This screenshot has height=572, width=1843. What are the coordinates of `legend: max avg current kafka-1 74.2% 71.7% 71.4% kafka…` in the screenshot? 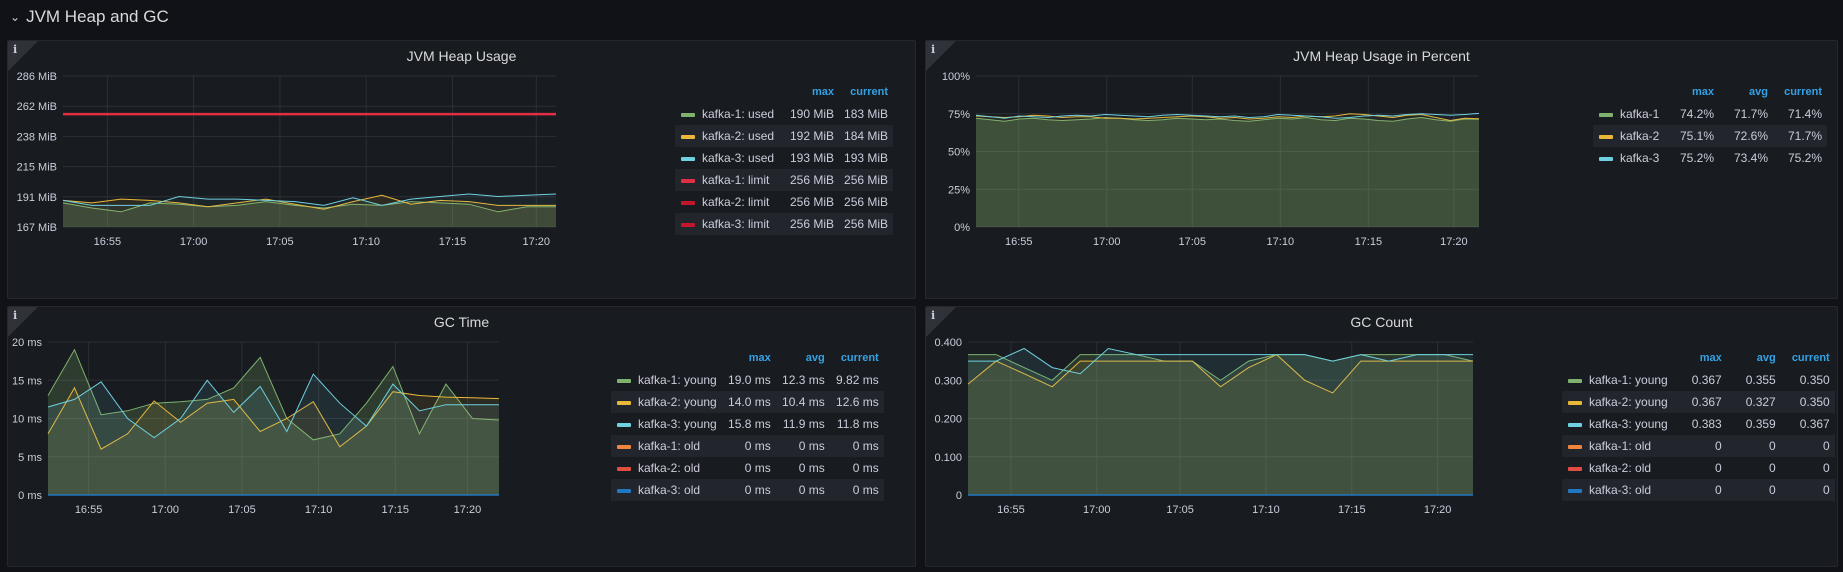 It's located at (1710, 125).